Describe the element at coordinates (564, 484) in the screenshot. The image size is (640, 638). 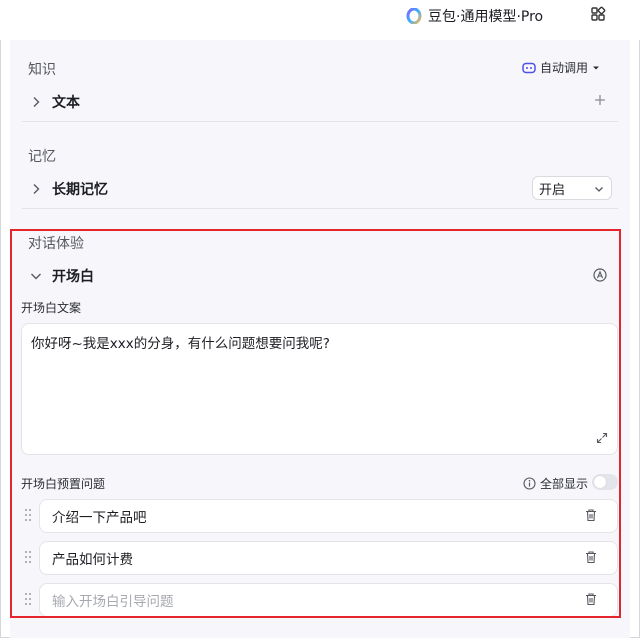
I see `show-all-label: 全部显示` at that location.